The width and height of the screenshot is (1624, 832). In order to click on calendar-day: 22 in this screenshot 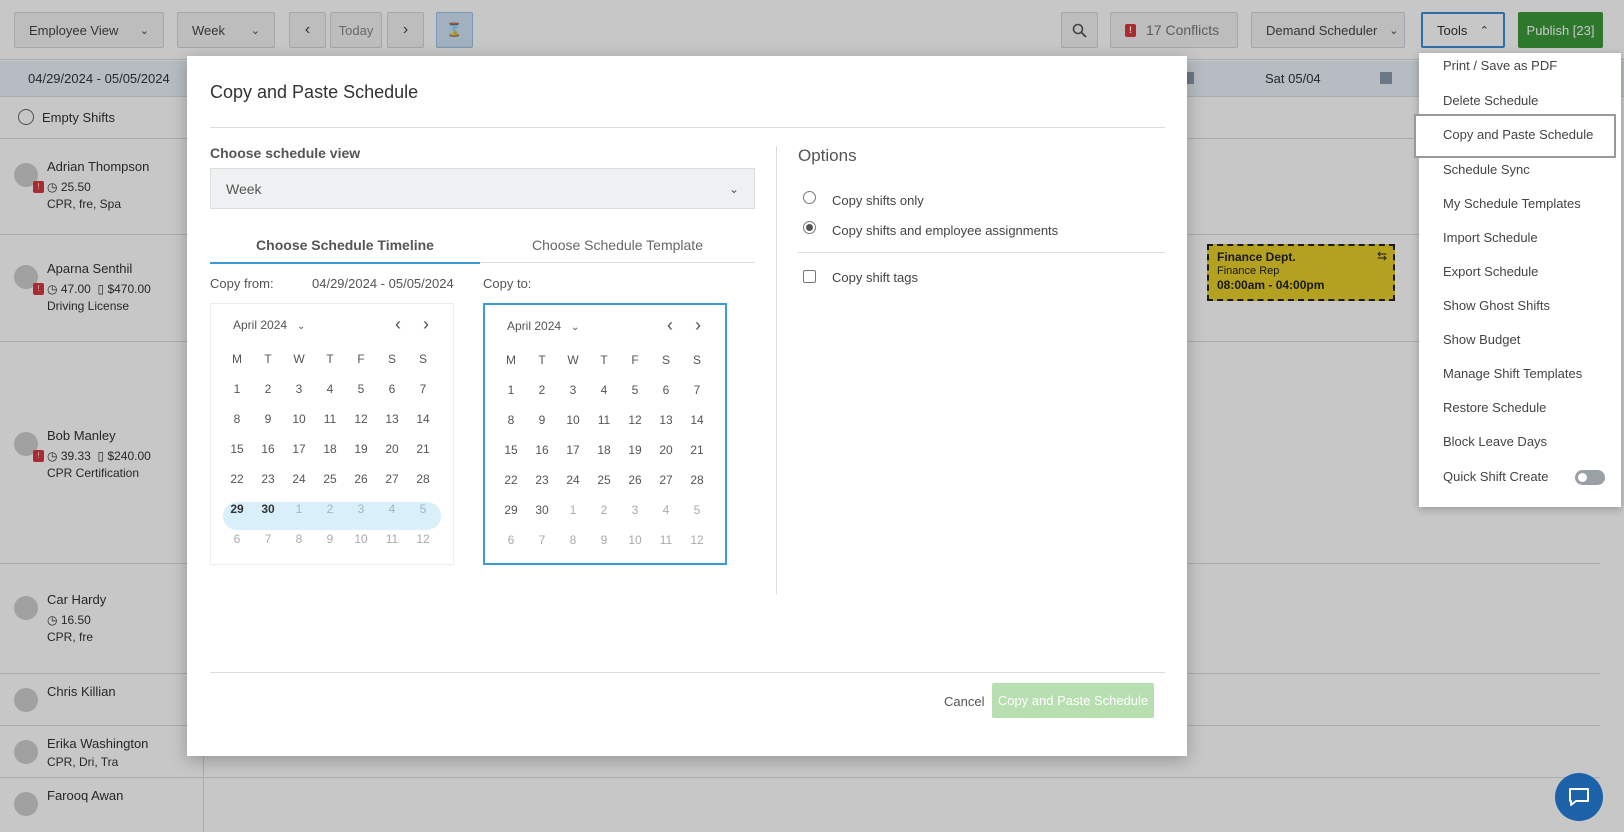, I will do `click(511, 480)`.